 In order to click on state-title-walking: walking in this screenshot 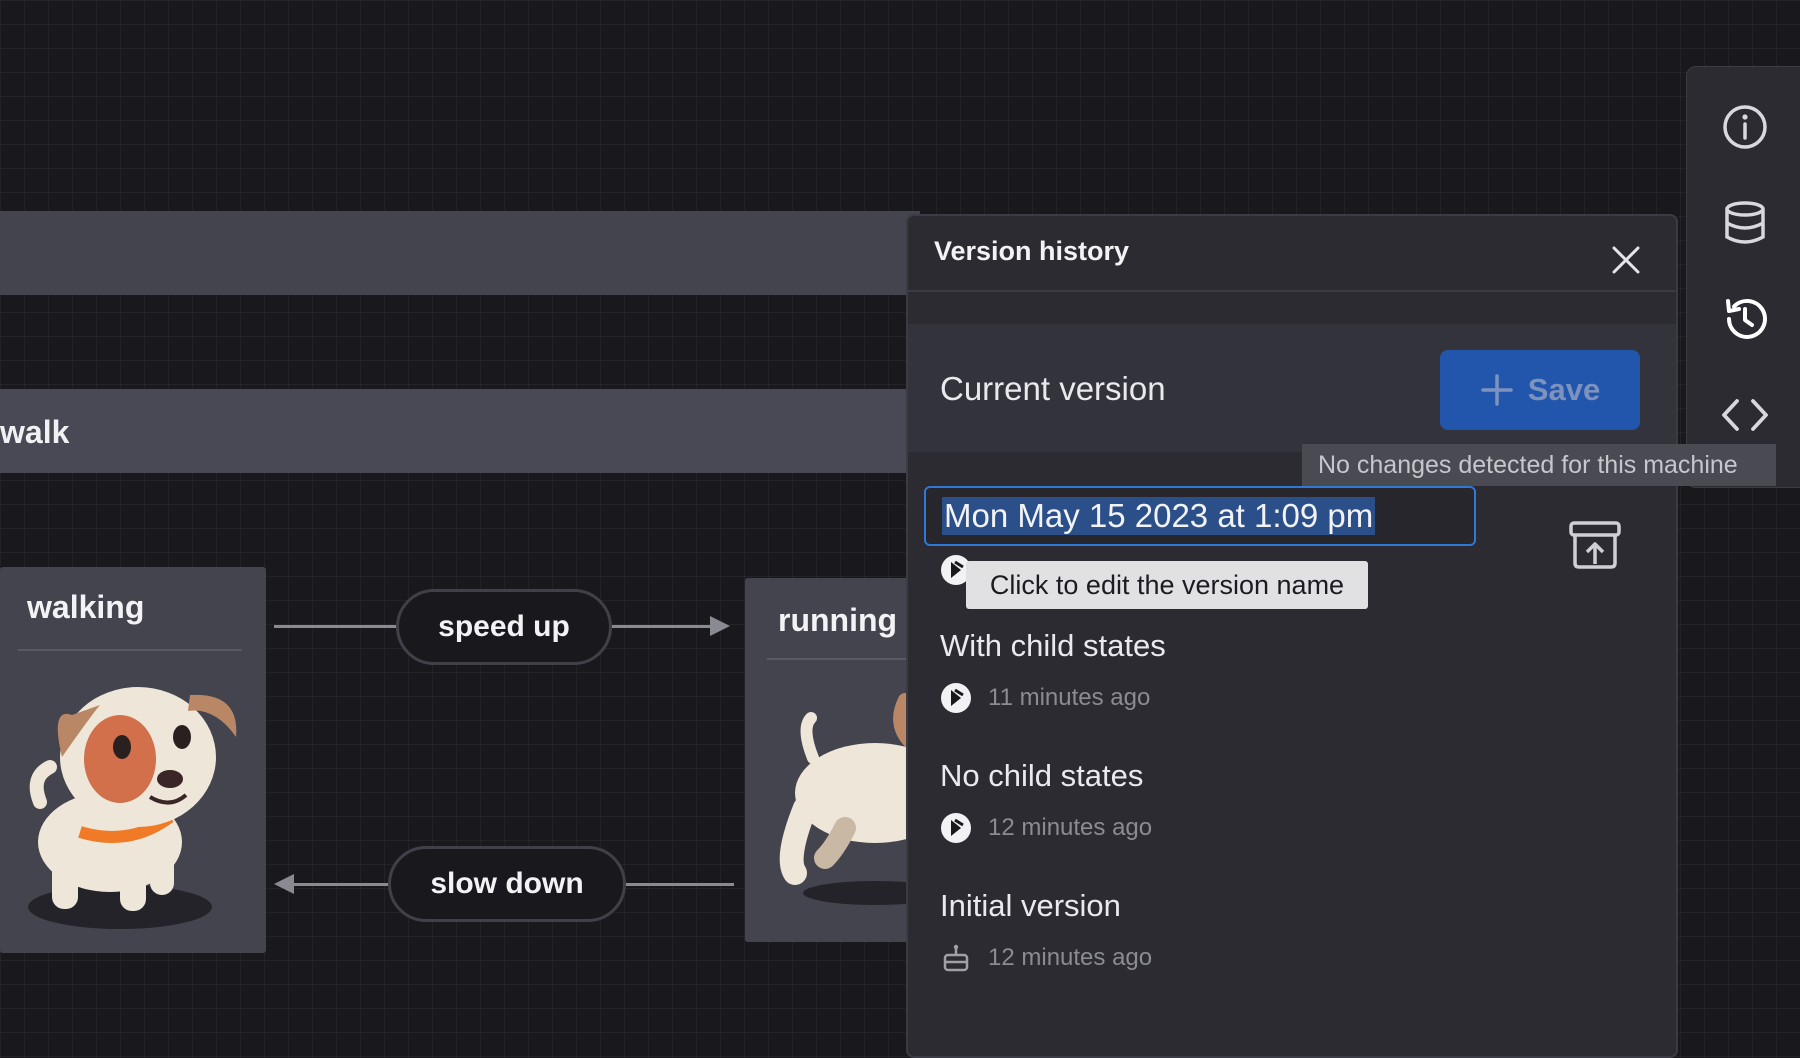, I will do `click(86, 607)`.